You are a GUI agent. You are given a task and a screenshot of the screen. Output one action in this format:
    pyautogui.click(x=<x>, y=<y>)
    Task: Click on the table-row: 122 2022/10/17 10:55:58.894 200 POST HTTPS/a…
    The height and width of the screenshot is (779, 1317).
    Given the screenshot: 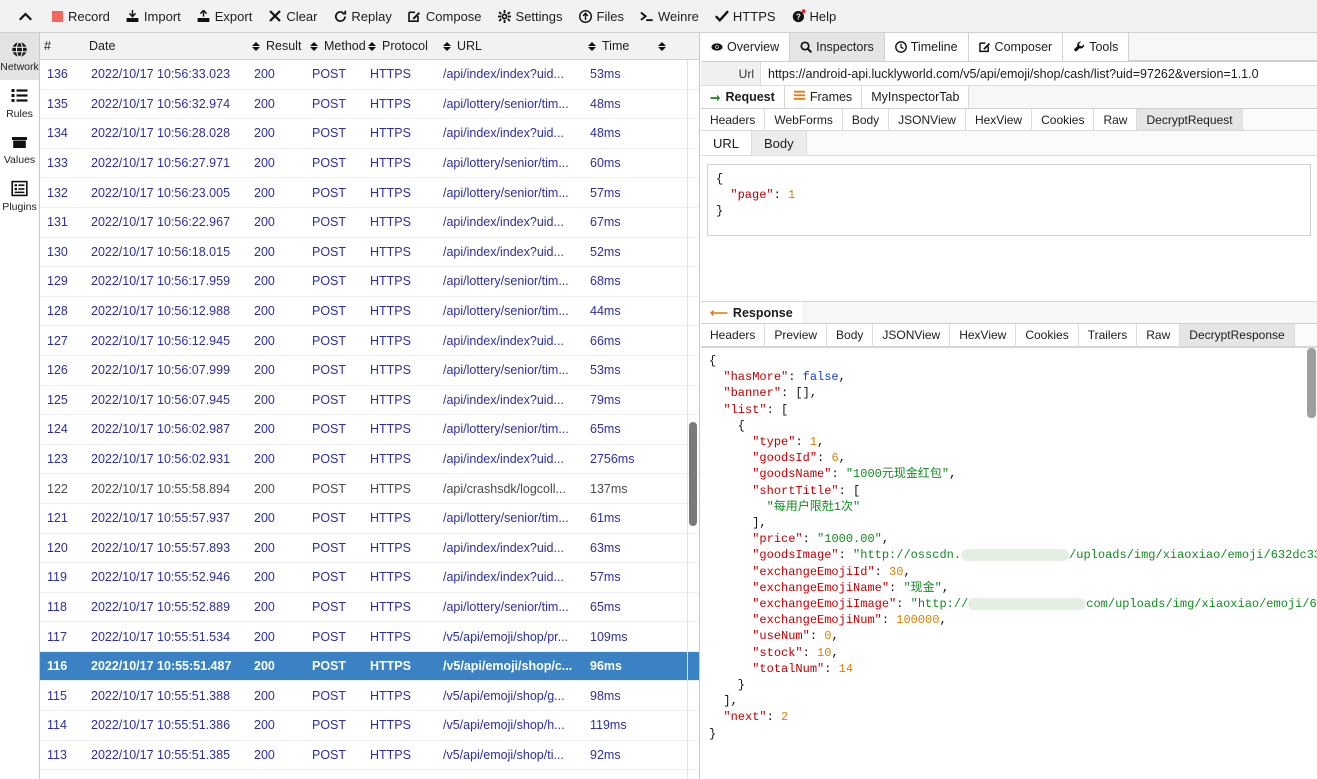 What is the action you would take?
    pyautogui.click(x=369, y=489)
    